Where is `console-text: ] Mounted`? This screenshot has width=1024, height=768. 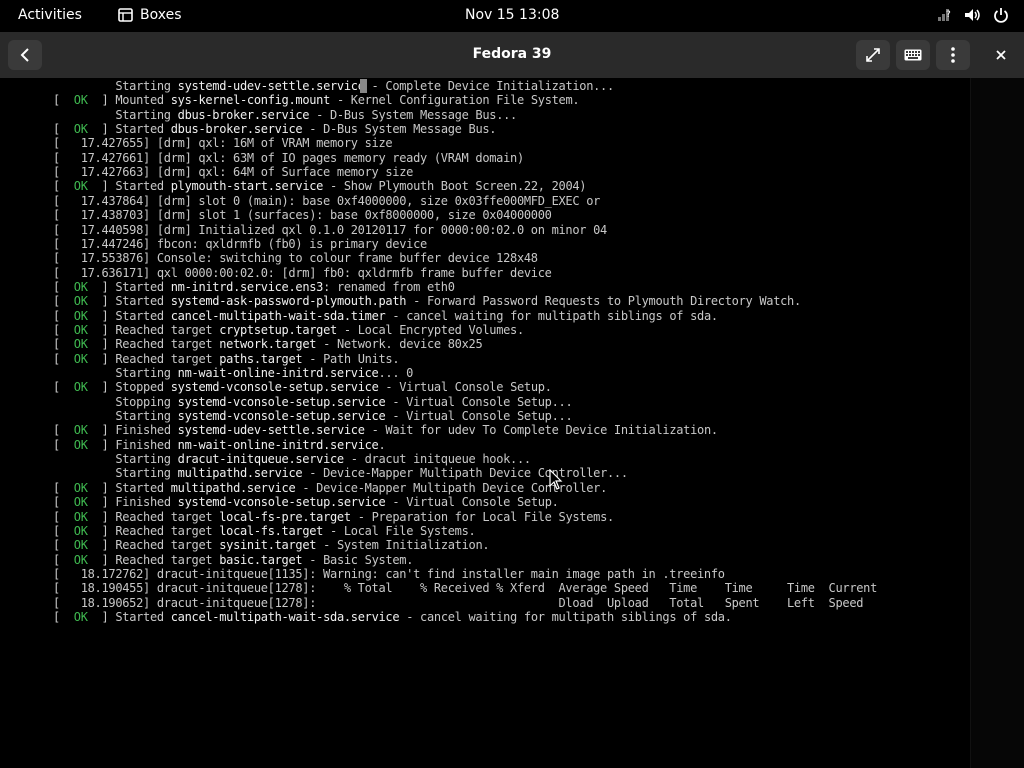 console-text: ] Mounted is located at coordinates (136, 100).